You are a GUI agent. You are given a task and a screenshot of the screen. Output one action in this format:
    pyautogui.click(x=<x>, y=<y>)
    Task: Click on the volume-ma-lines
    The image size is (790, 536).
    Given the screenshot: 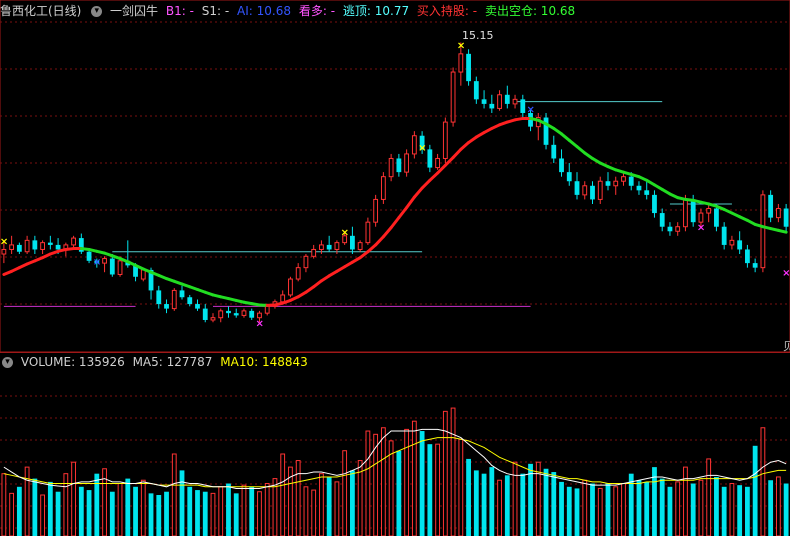 What is the action you would take?
    pyautogui.click(x=395, y=458)
    